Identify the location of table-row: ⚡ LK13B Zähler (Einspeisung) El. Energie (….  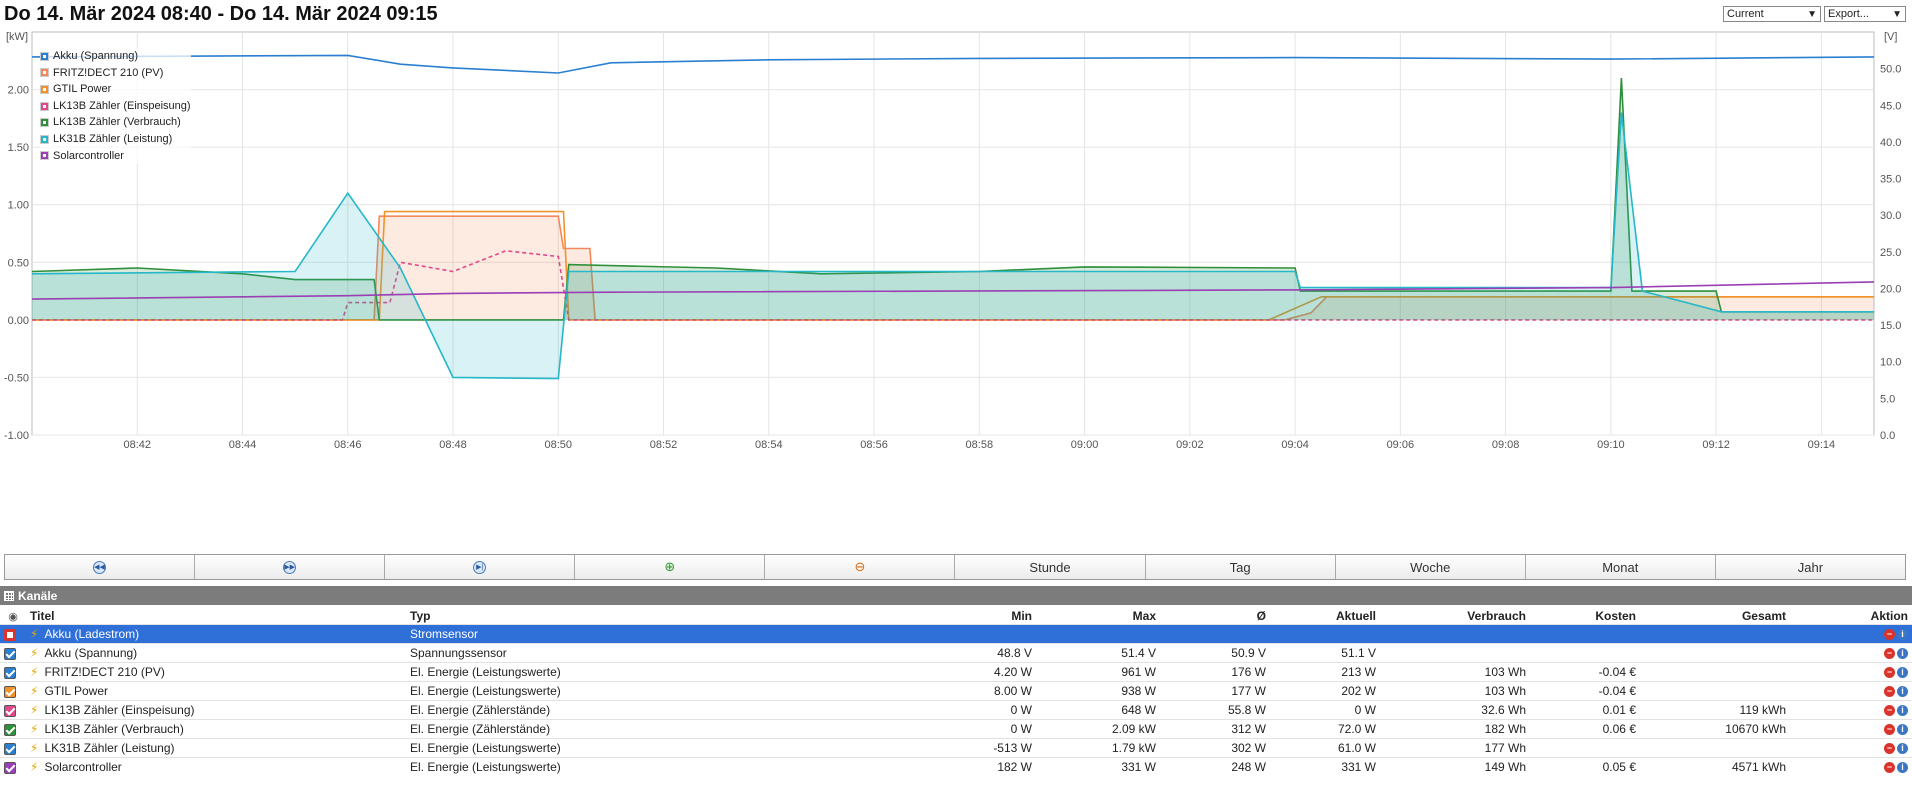
(956, 710).